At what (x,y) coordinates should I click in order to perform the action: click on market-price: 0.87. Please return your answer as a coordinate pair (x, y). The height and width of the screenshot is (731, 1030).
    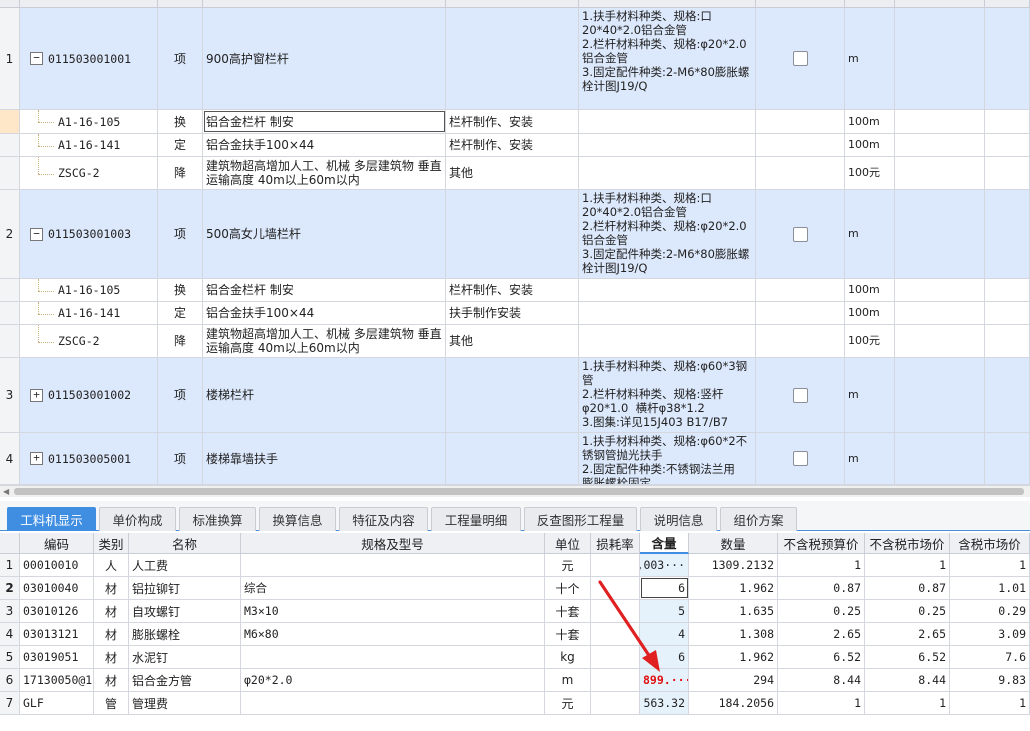
    Looking at the image, I should click on (907, 588).